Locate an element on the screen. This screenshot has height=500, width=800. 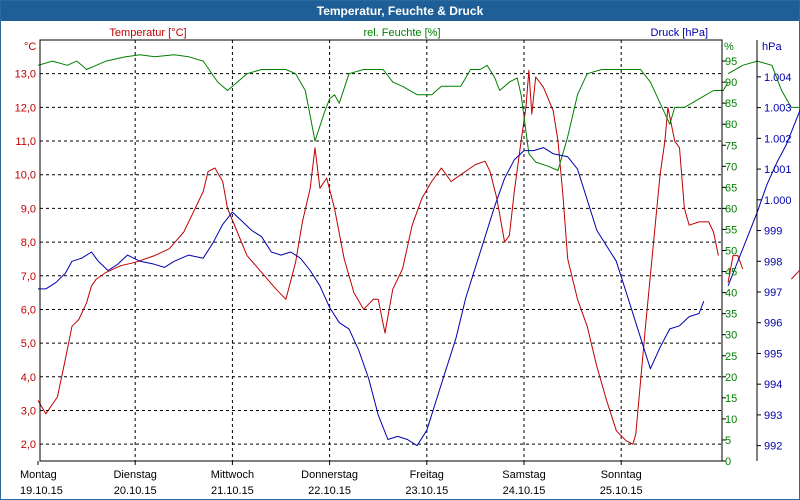
temperature-tick-label: 13,0 is located at coordinates (25, 75).